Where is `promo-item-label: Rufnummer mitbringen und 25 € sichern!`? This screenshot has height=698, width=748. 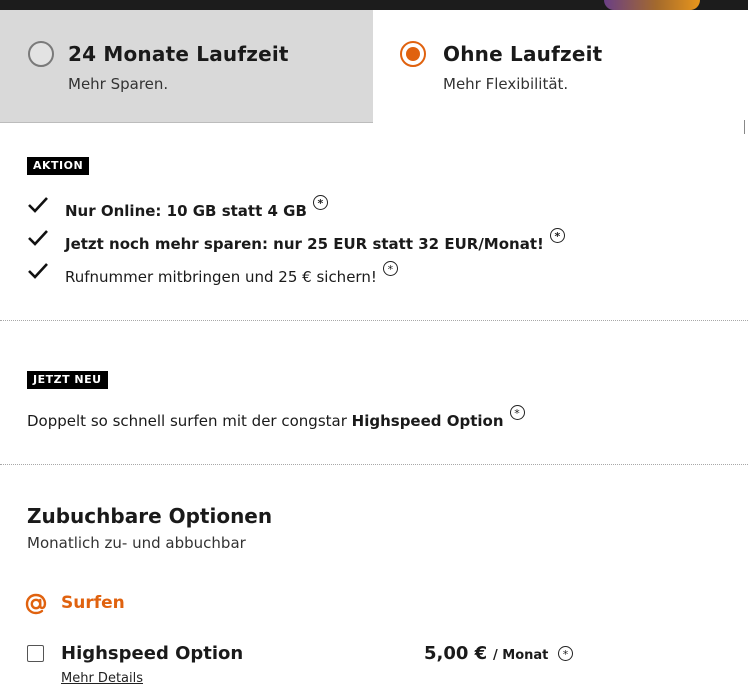
promo-item-label: Rufnummer mitbringen und 25 € sichern! is located at coordinates (221, 277).